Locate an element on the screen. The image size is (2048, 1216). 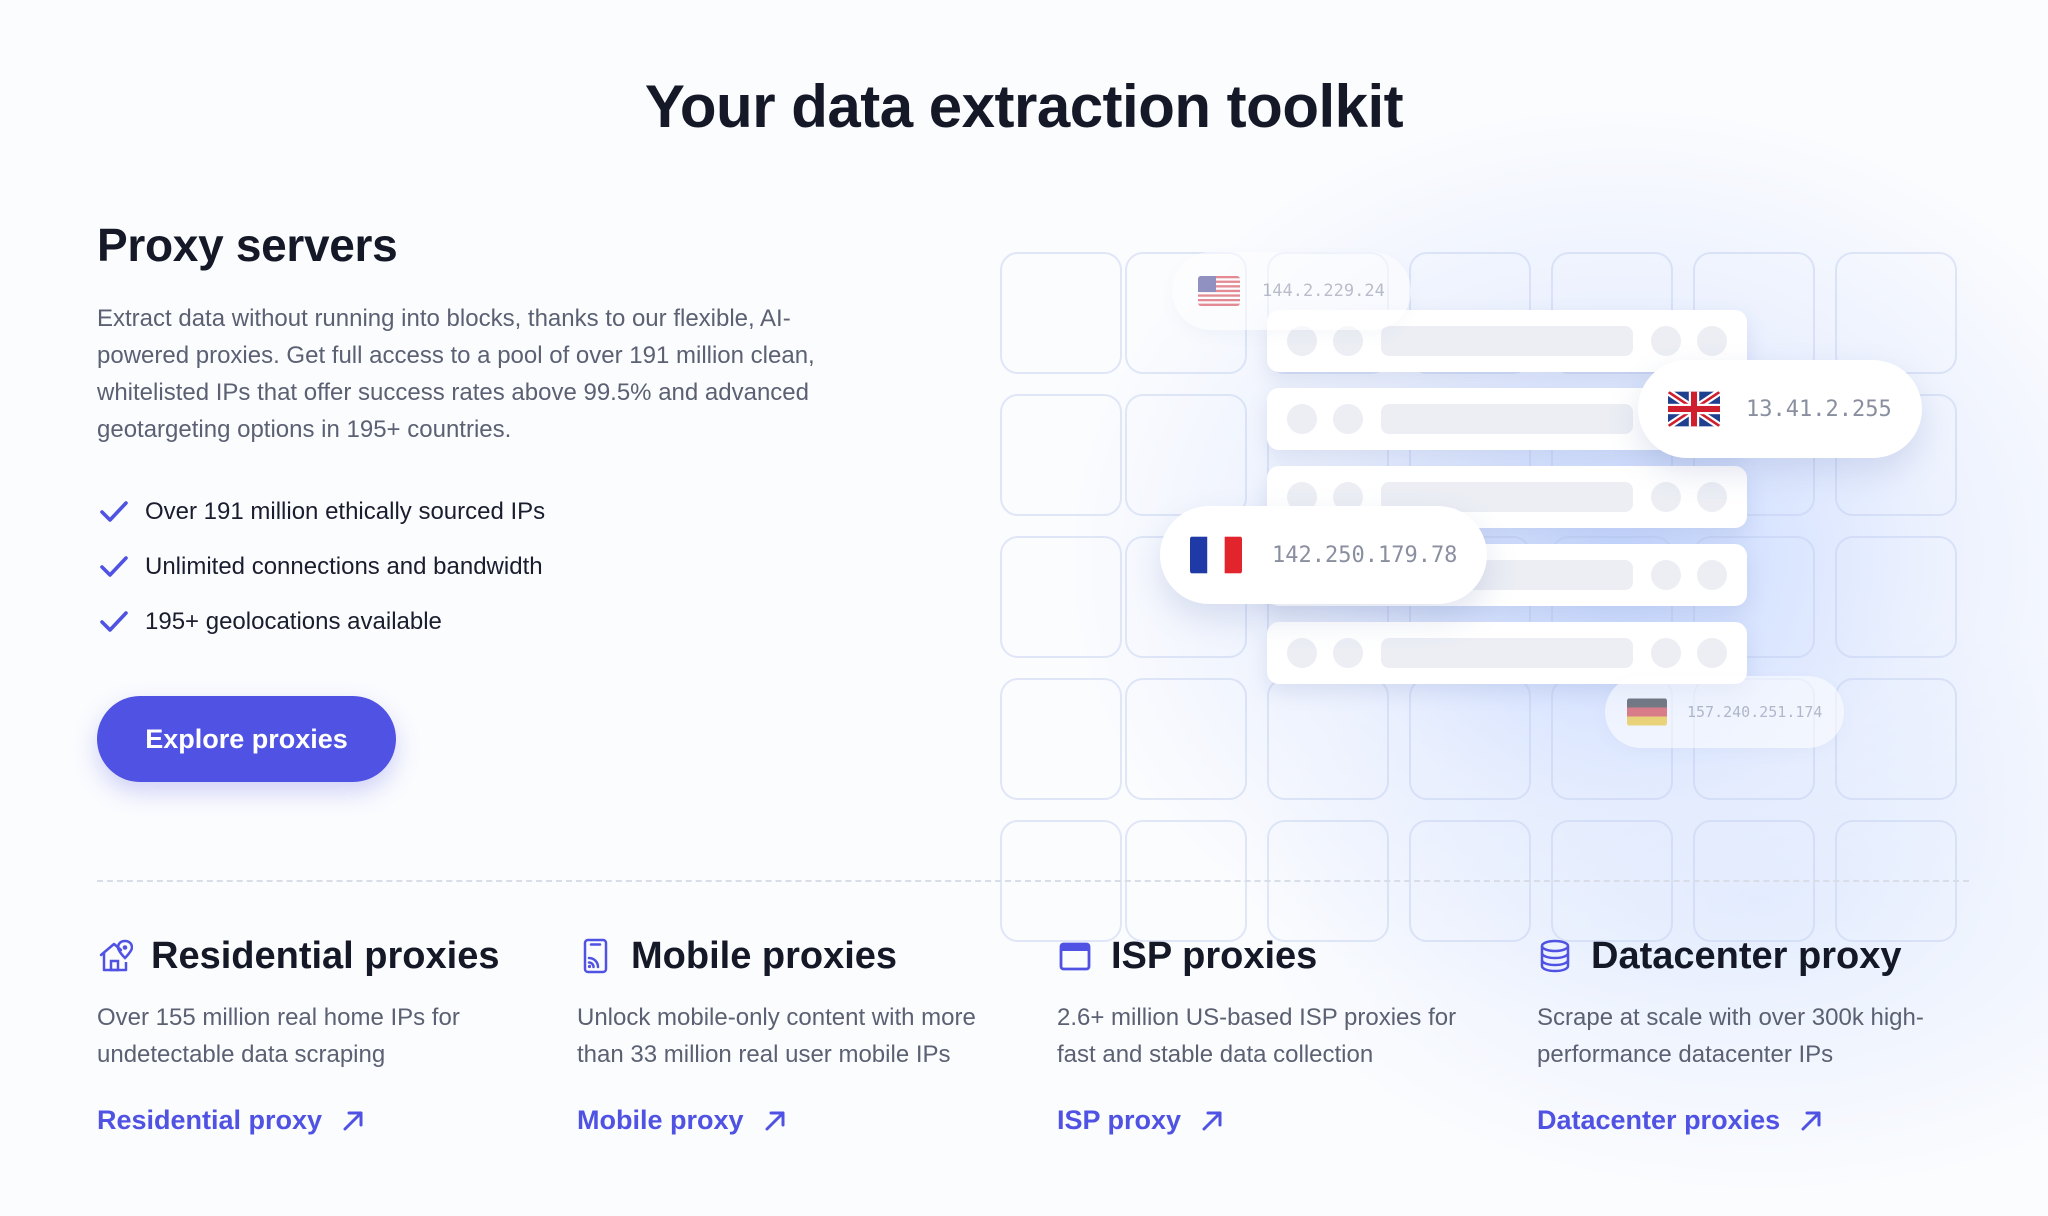
feature-item: Unlimited connections and bandwidth is located at coordinates (321, 566).